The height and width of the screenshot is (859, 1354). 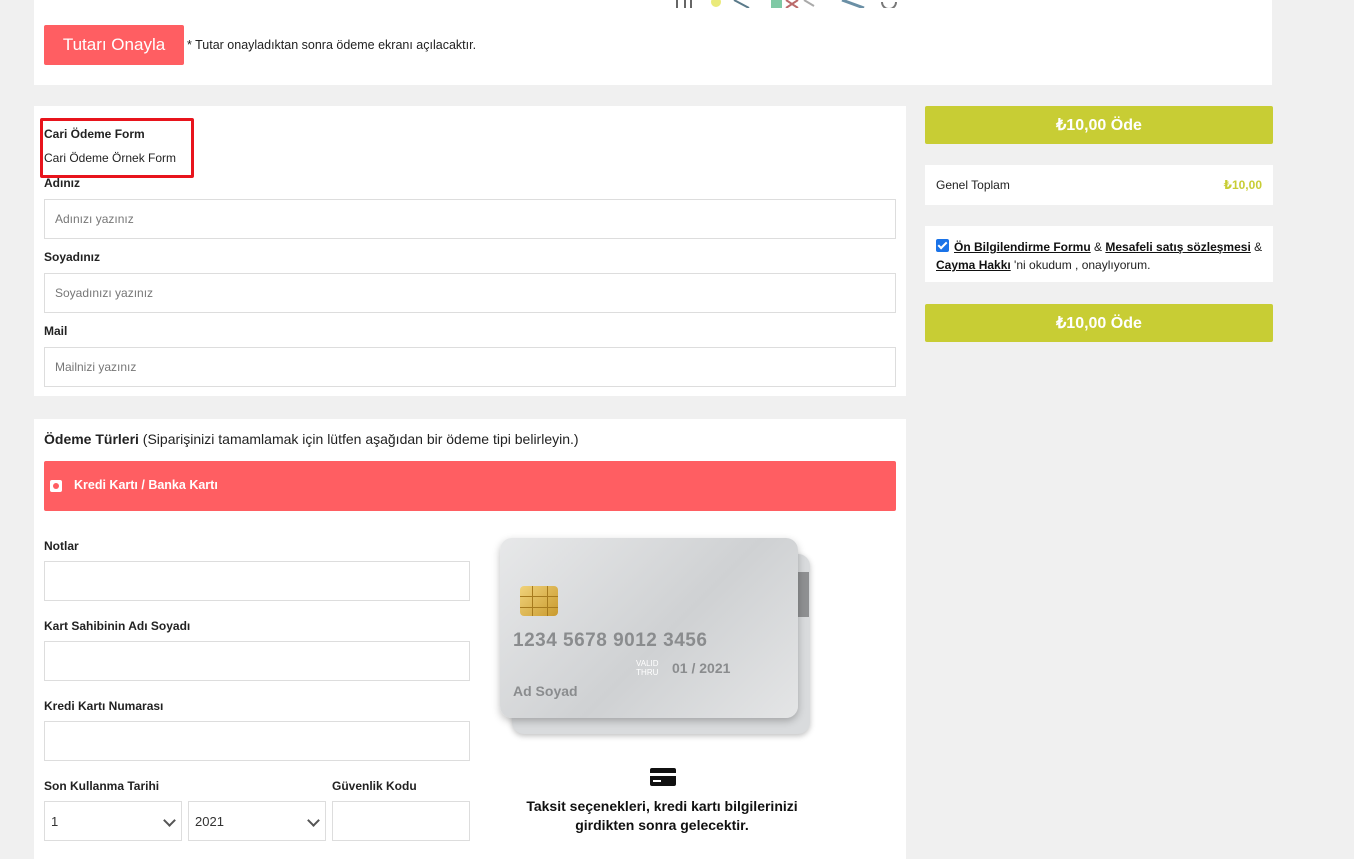 I want to click on expiry-label: Son Kullanma Tarihi, so click(x=102, y=786).